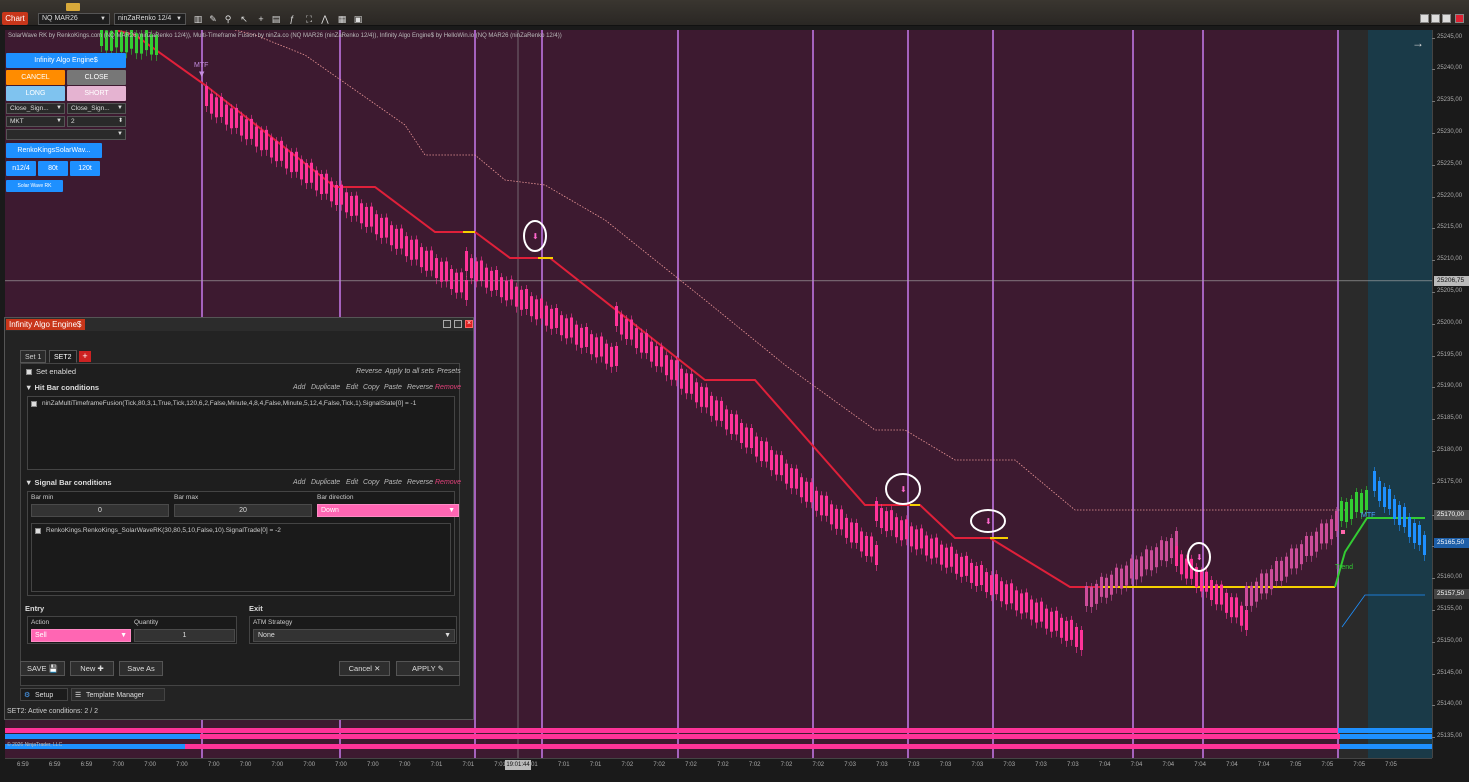  I want to click on time-label: 7:00, so click(182, 765).